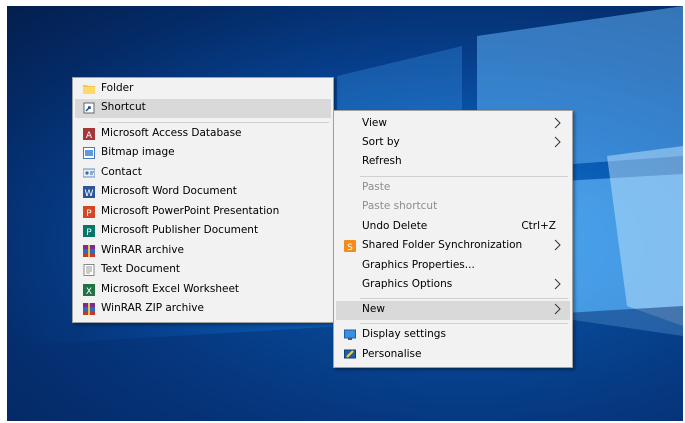 The image size is (685, 423). I want to click on svg-text: X, so click(89, 291).